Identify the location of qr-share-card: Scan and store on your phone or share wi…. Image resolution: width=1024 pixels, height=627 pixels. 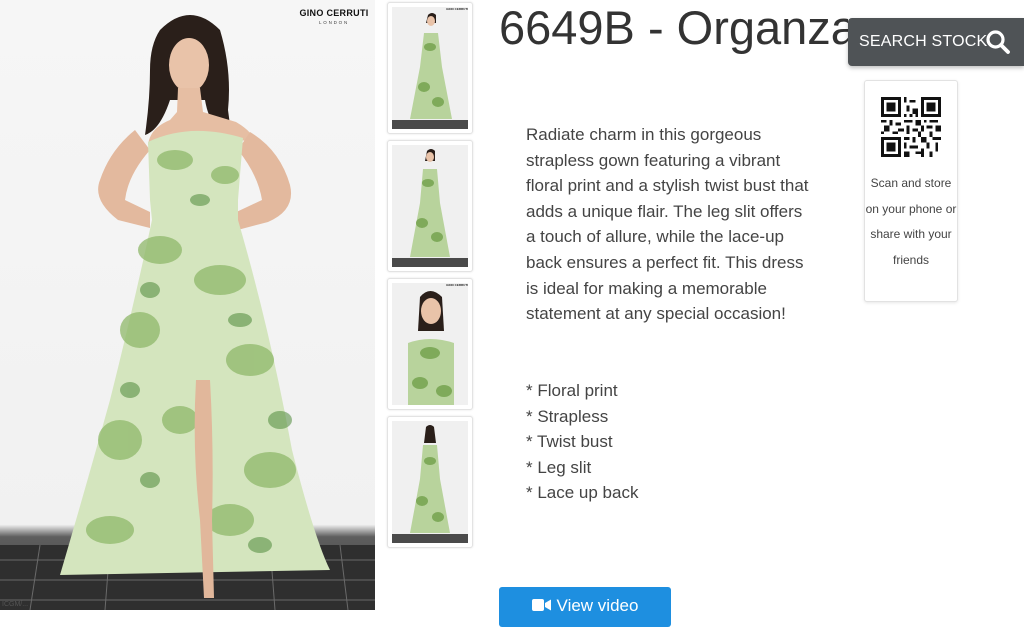
(911, 191).